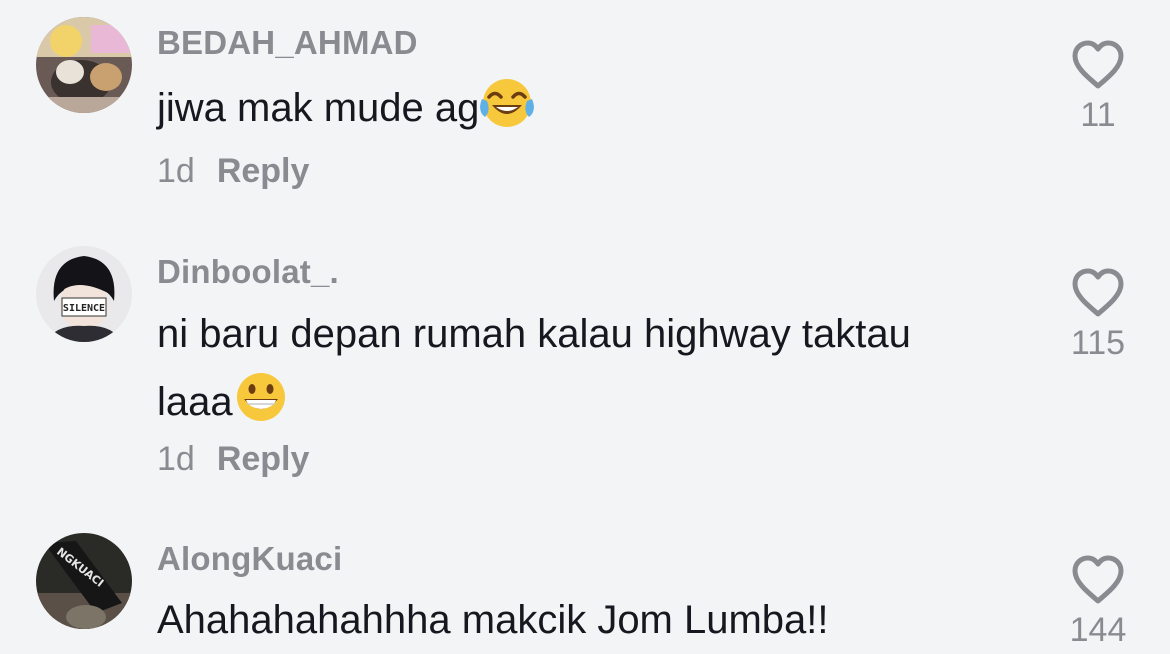 This screenshot has height=654, width=1170. What do you see at coordinates (248, 272) in the screenshot?
I see `comment-username: Dinboolat_.` at bounding box center [248, 272].